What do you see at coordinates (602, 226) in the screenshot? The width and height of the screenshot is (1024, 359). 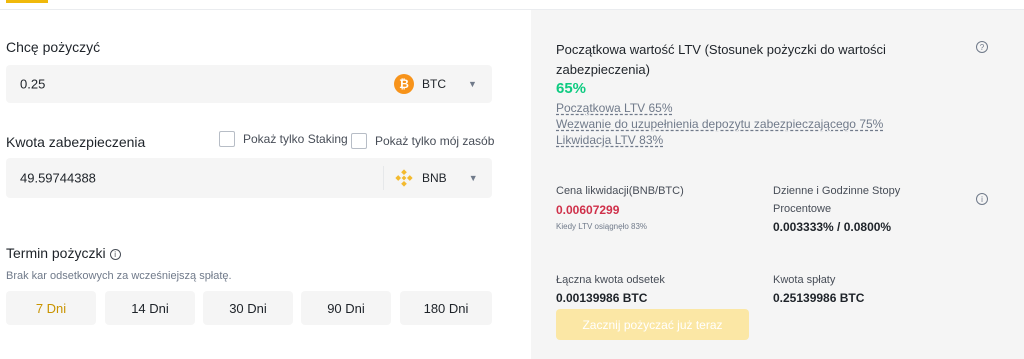 I see `liquidation-price-note: Kiedy LTV osiągnęło 83%` at bounding box center [602, 226].